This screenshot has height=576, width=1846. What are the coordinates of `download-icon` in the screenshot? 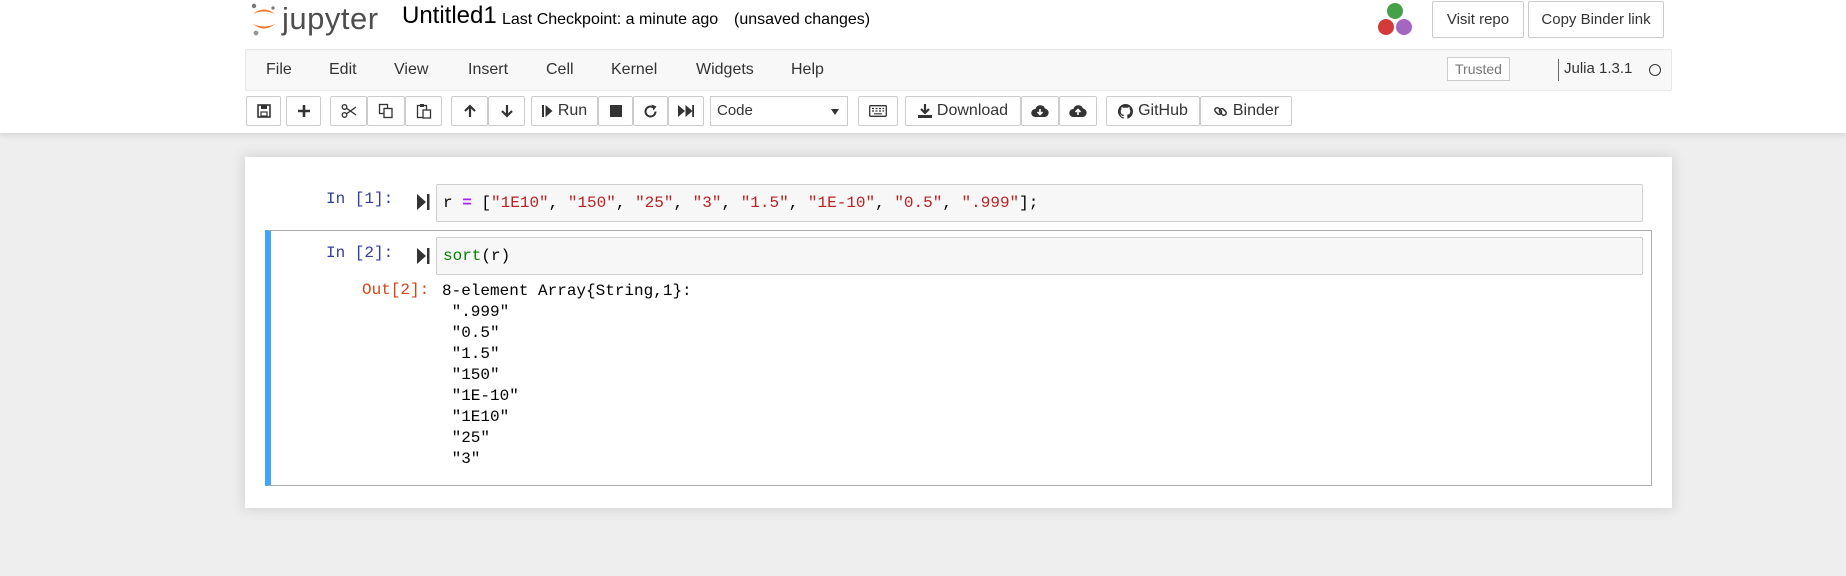 It's located at (924, 111).